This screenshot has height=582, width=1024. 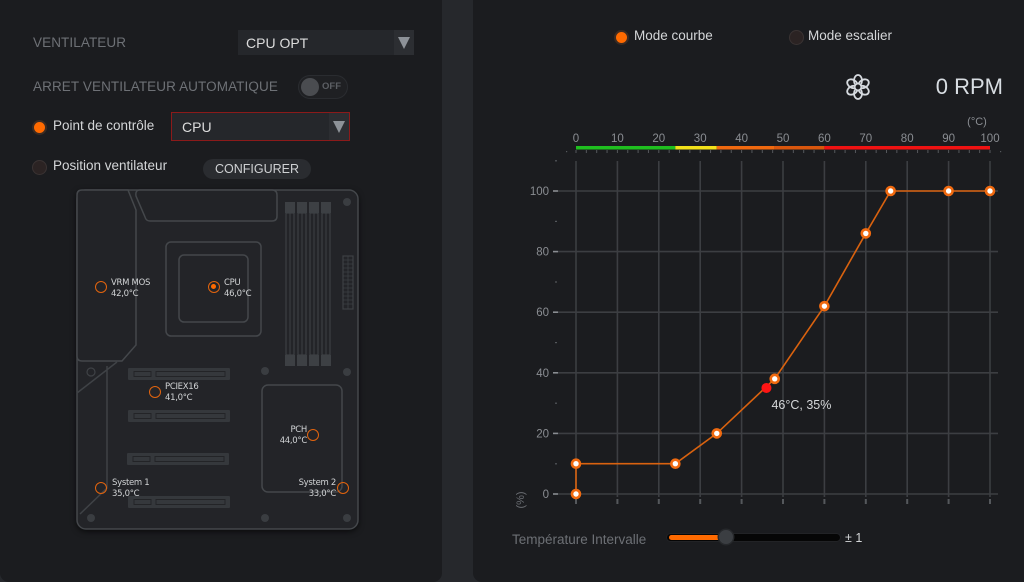 I want to click on sensor-pciex16, so click(x=155, y=392).